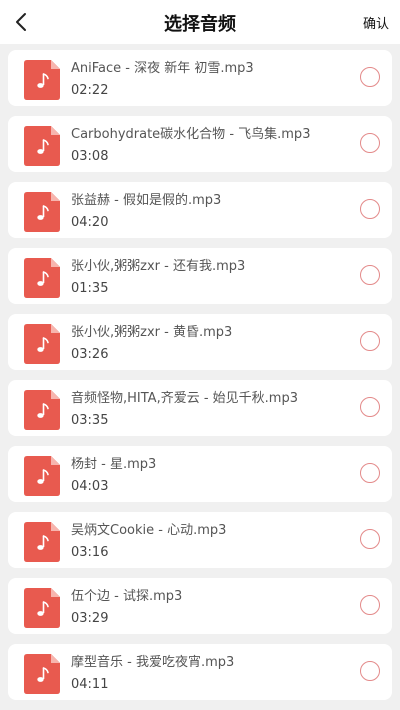 The width and height of the screenshot is (400, 710). Describe the element at coordinates (200, 210) in the screenshot. I see `list-item: 张益赫 - 假如是假的.mp3 04:20` at that location.